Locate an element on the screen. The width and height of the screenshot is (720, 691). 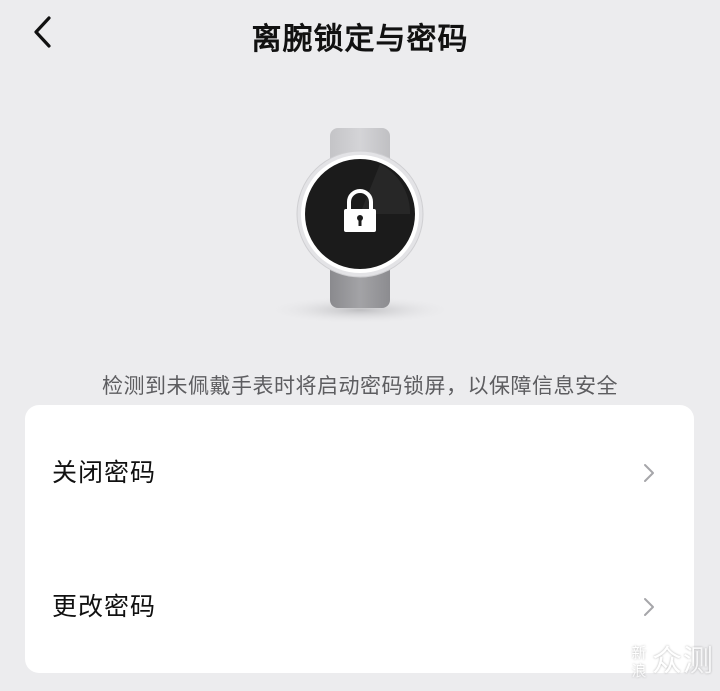
watermark-logo: 新浪 众测 is located at coordinates (672, 662).